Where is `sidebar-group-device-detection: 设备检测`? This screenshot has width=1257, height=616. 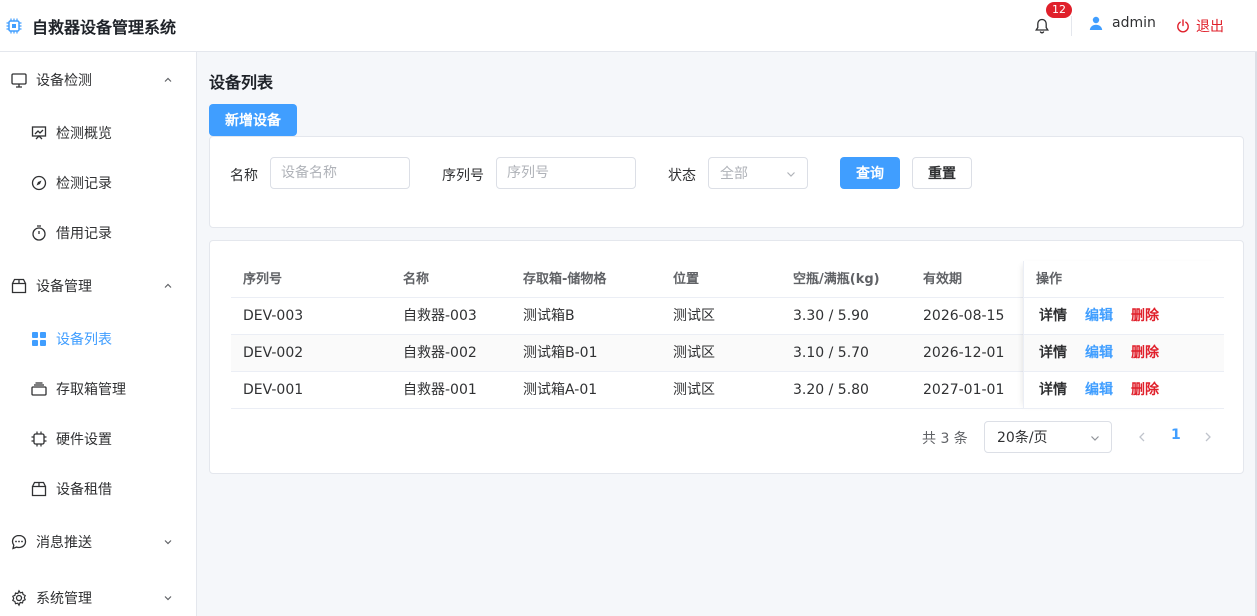 sidebar-group-device-detection: 设备检测 is located at coordinates (98, 80).